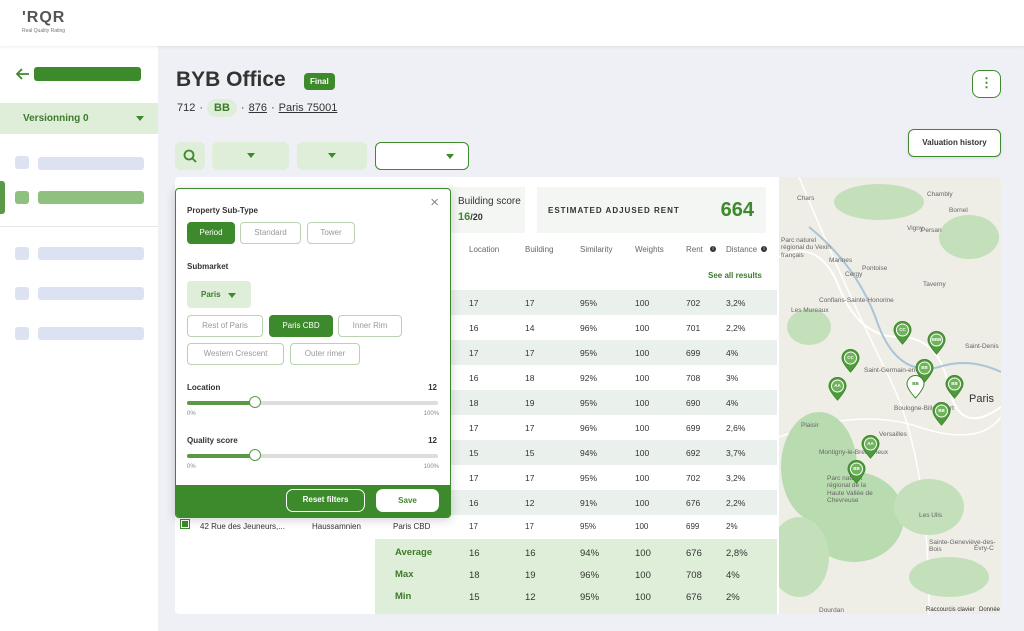  Describe the element at coordinates (225, 326) in the screenshot. I see `submarket-chip-rest-of-paris: Rest of Paris` at that location.